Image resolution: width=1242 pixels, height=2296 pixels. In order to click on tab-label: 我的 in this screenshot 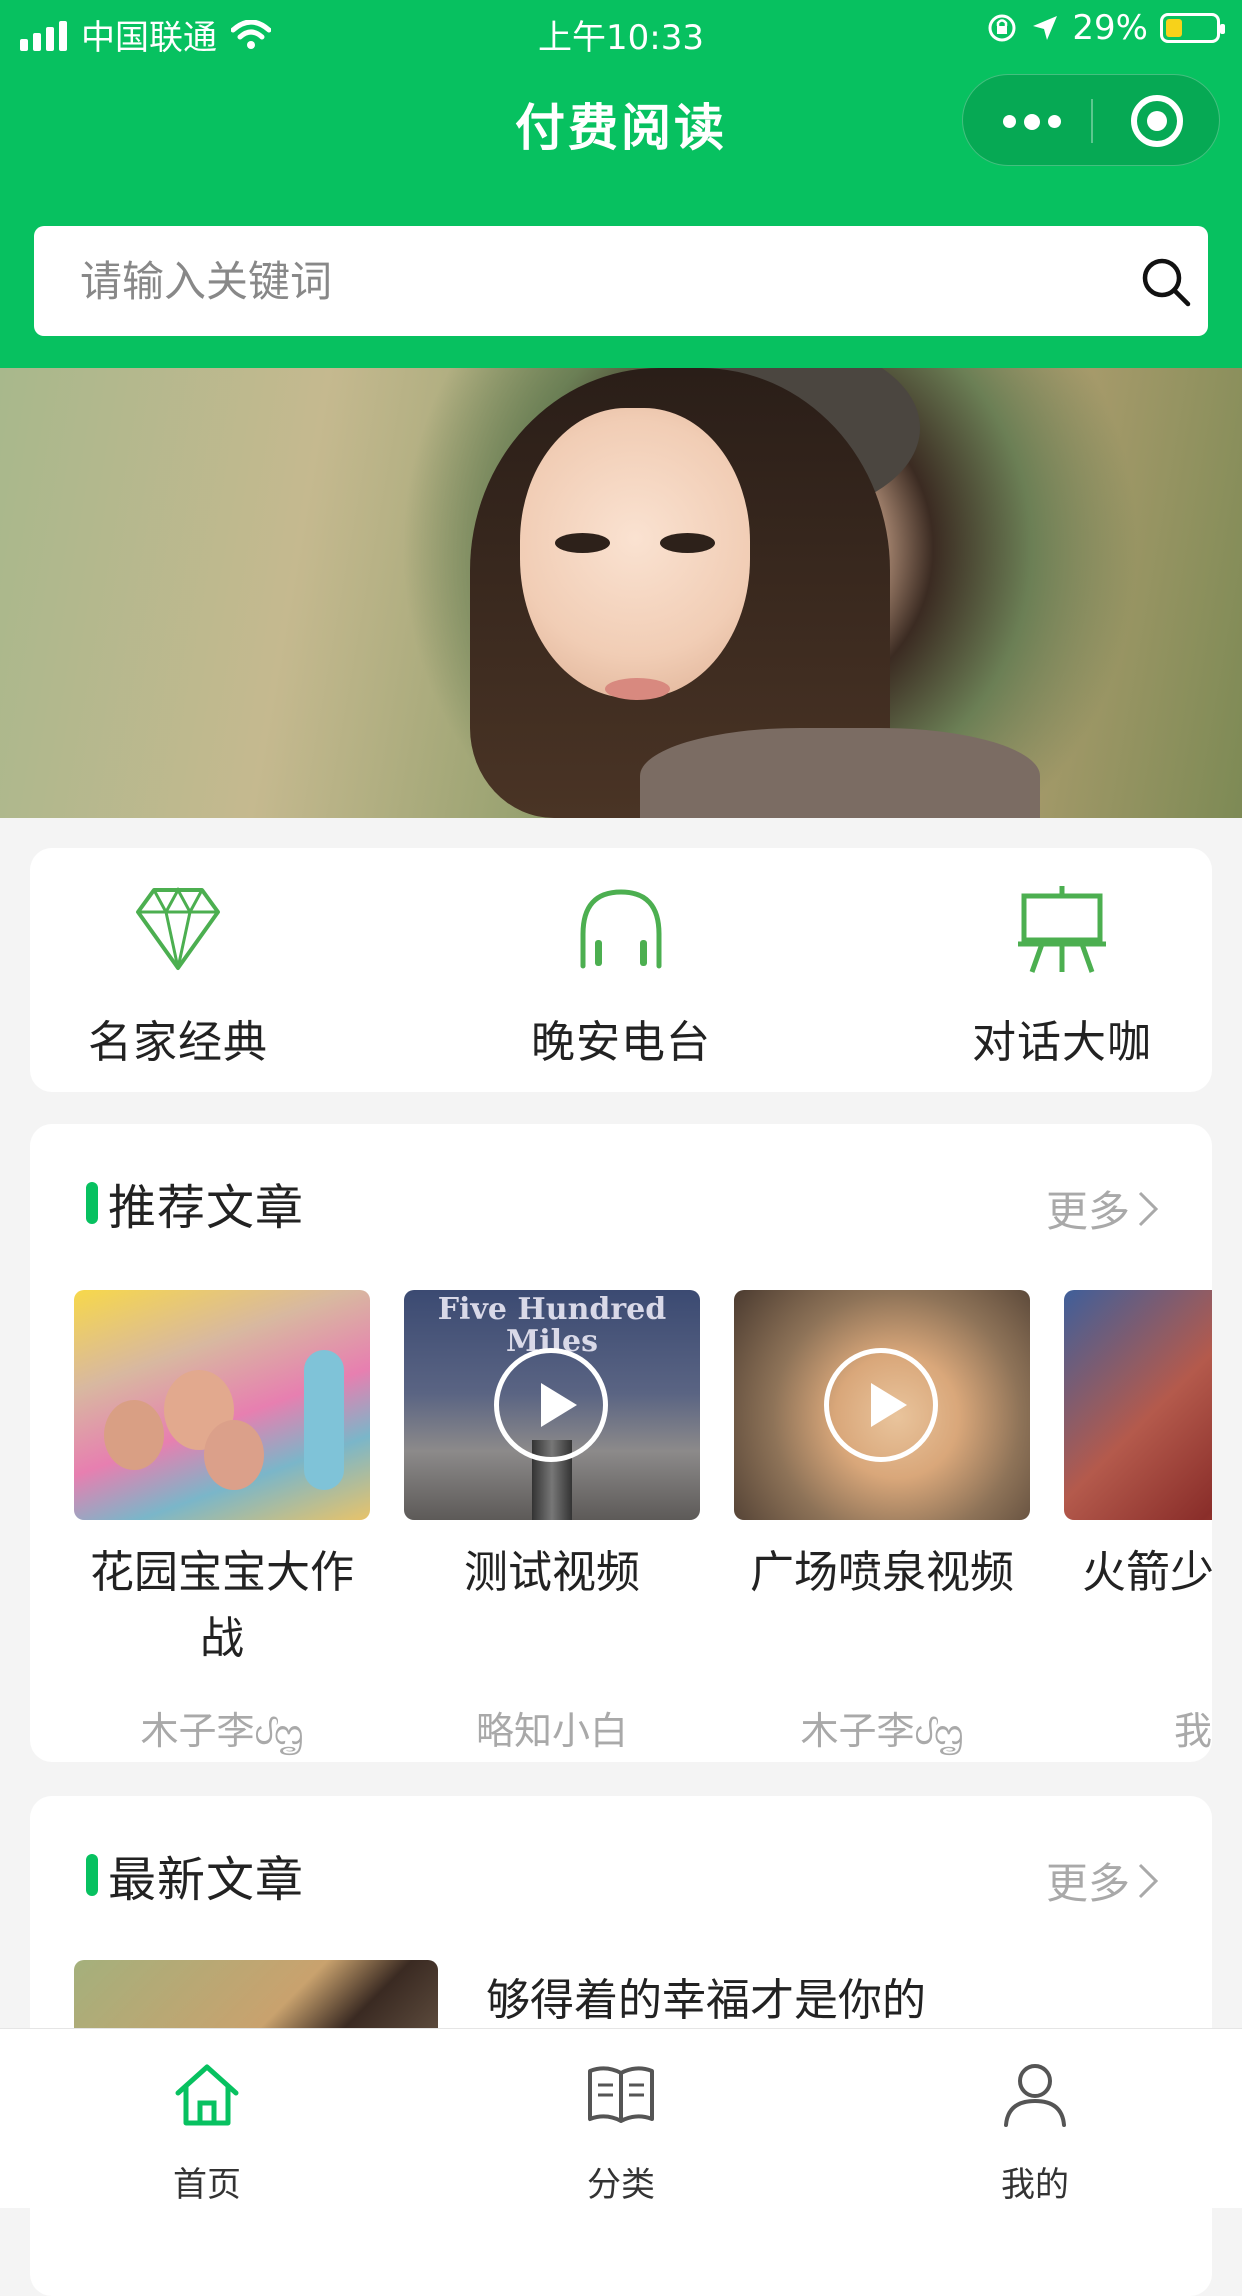, I will do `click(1035, 2185)`.